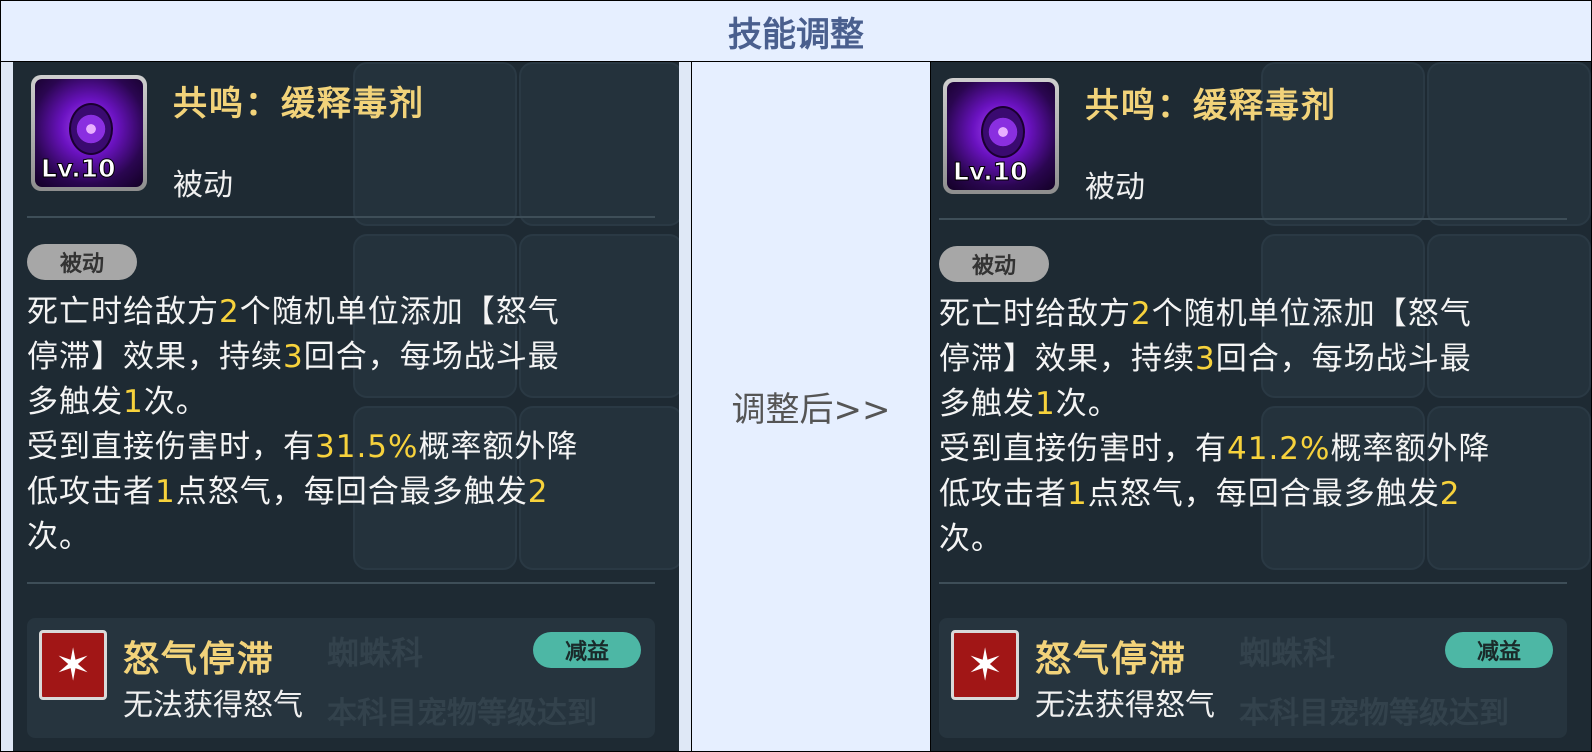  I want to click on arrow-cell: 调整后>>, so click(811, 406).